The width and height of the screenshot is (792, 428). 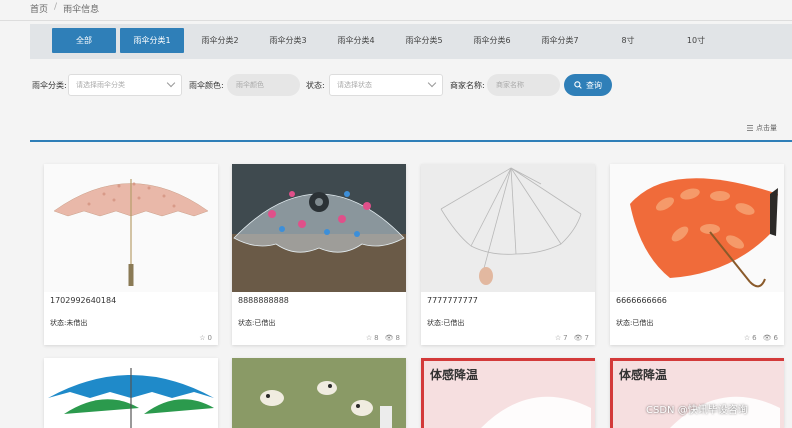 I want to click on category-filter-label: 雨伞分类:, so click(x=49, y=85).